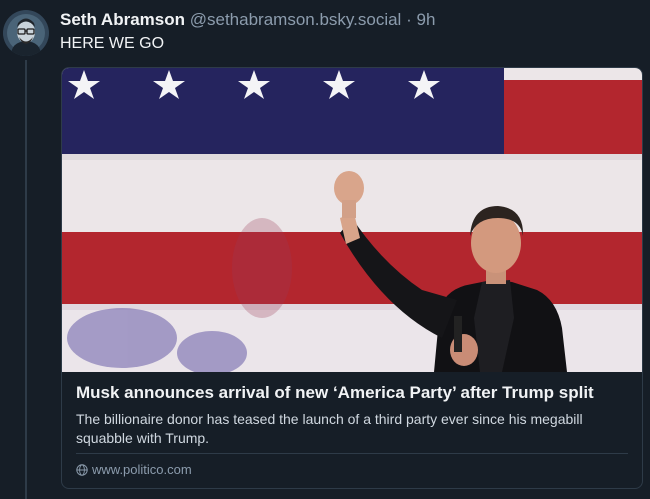 The image size is (650, 499). Describe the element at coordinates (122, 19) in the screenshot. I see `author-name: Seth Abramson` at that location.